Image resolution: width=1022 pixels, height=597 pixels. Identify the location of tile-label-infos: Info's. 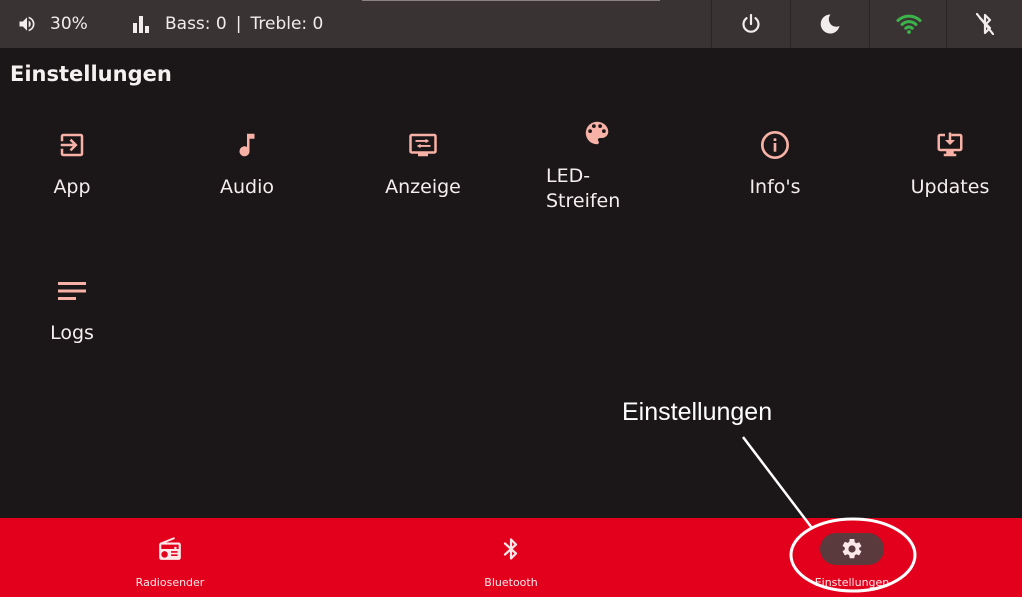
(775, 187).